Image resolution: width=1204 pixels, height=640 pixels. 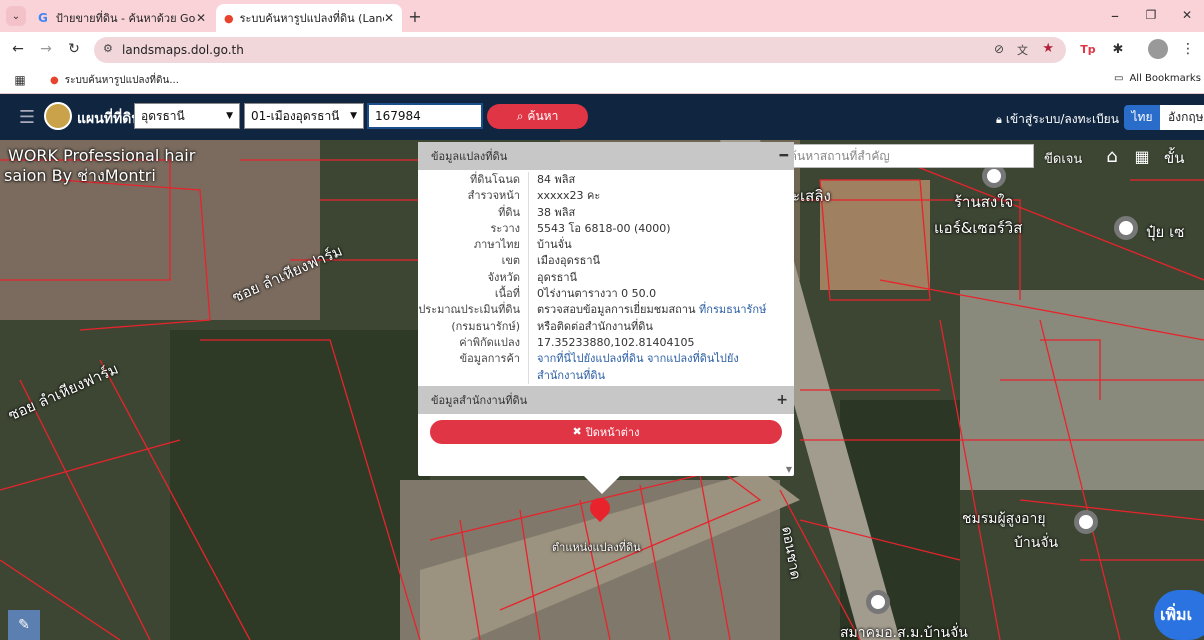 What do you see at coordinates (20, 80) in the screenshot?
I see `apps-grid-icon: ▦` at bounding box center [20, 80].